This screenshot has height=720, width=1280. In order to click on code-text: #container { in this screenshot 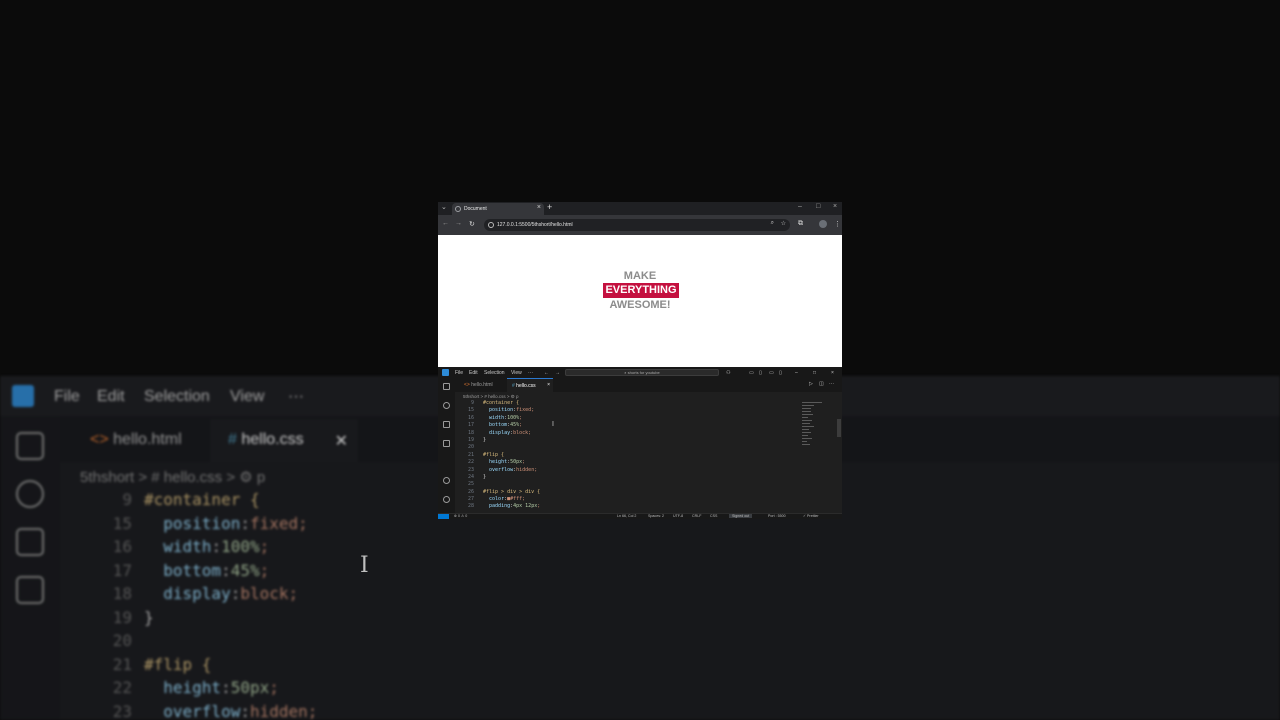, I will do `click(501, 403)`.